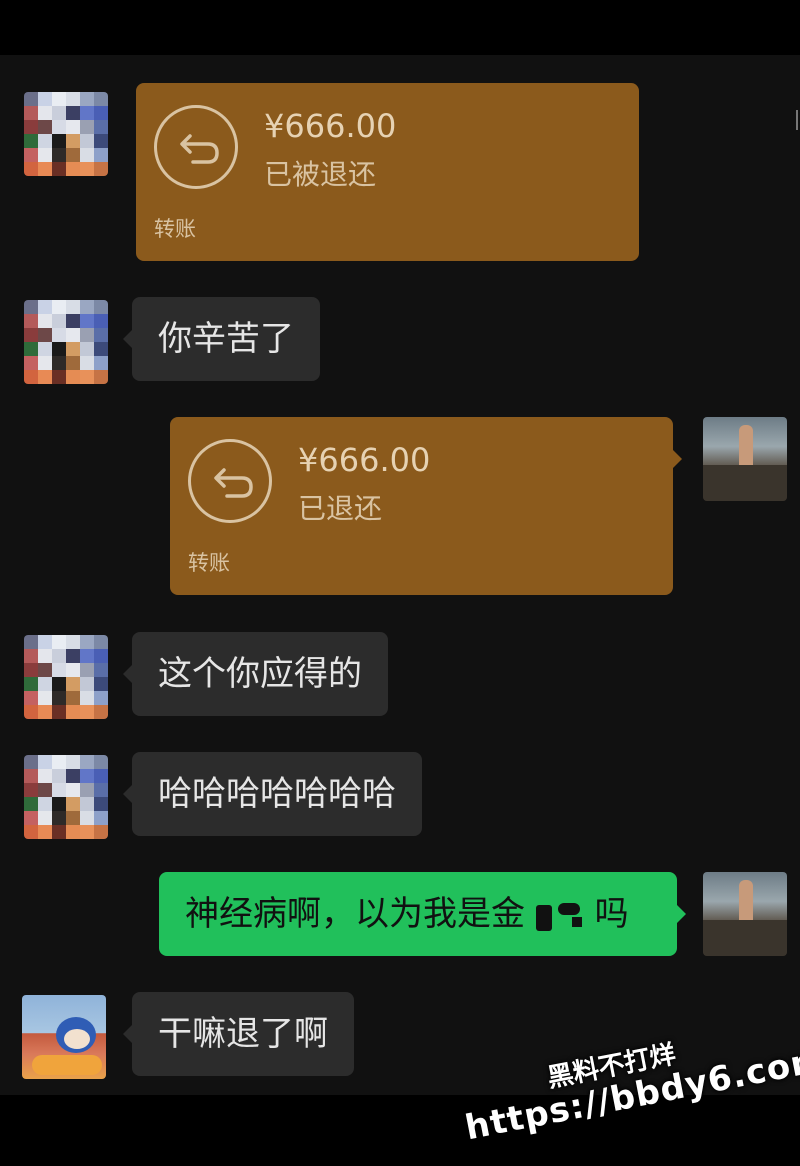  What do you see at coordinates (320, 174) in the screenshot?
I see `transfer-status: 已被退还` at bounding box center [320, 174].